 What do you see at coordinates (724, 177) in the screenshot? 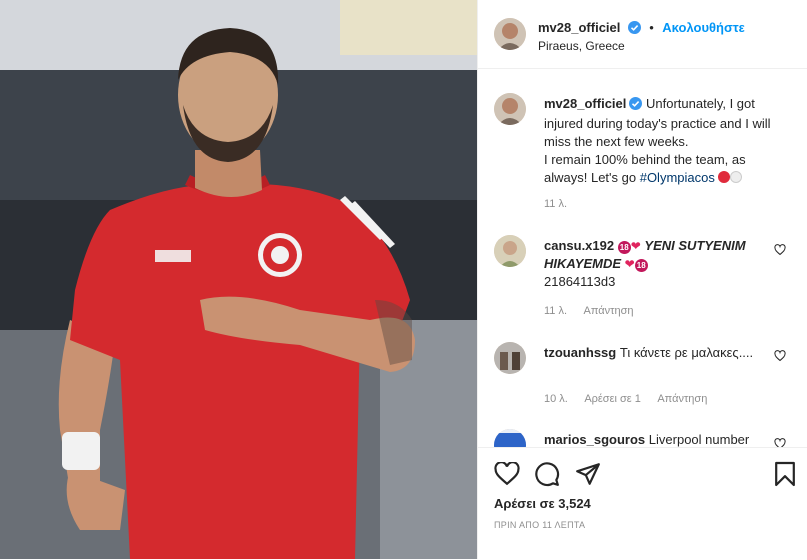
I see `red-circle-icon` at bounding box center [724, 177].